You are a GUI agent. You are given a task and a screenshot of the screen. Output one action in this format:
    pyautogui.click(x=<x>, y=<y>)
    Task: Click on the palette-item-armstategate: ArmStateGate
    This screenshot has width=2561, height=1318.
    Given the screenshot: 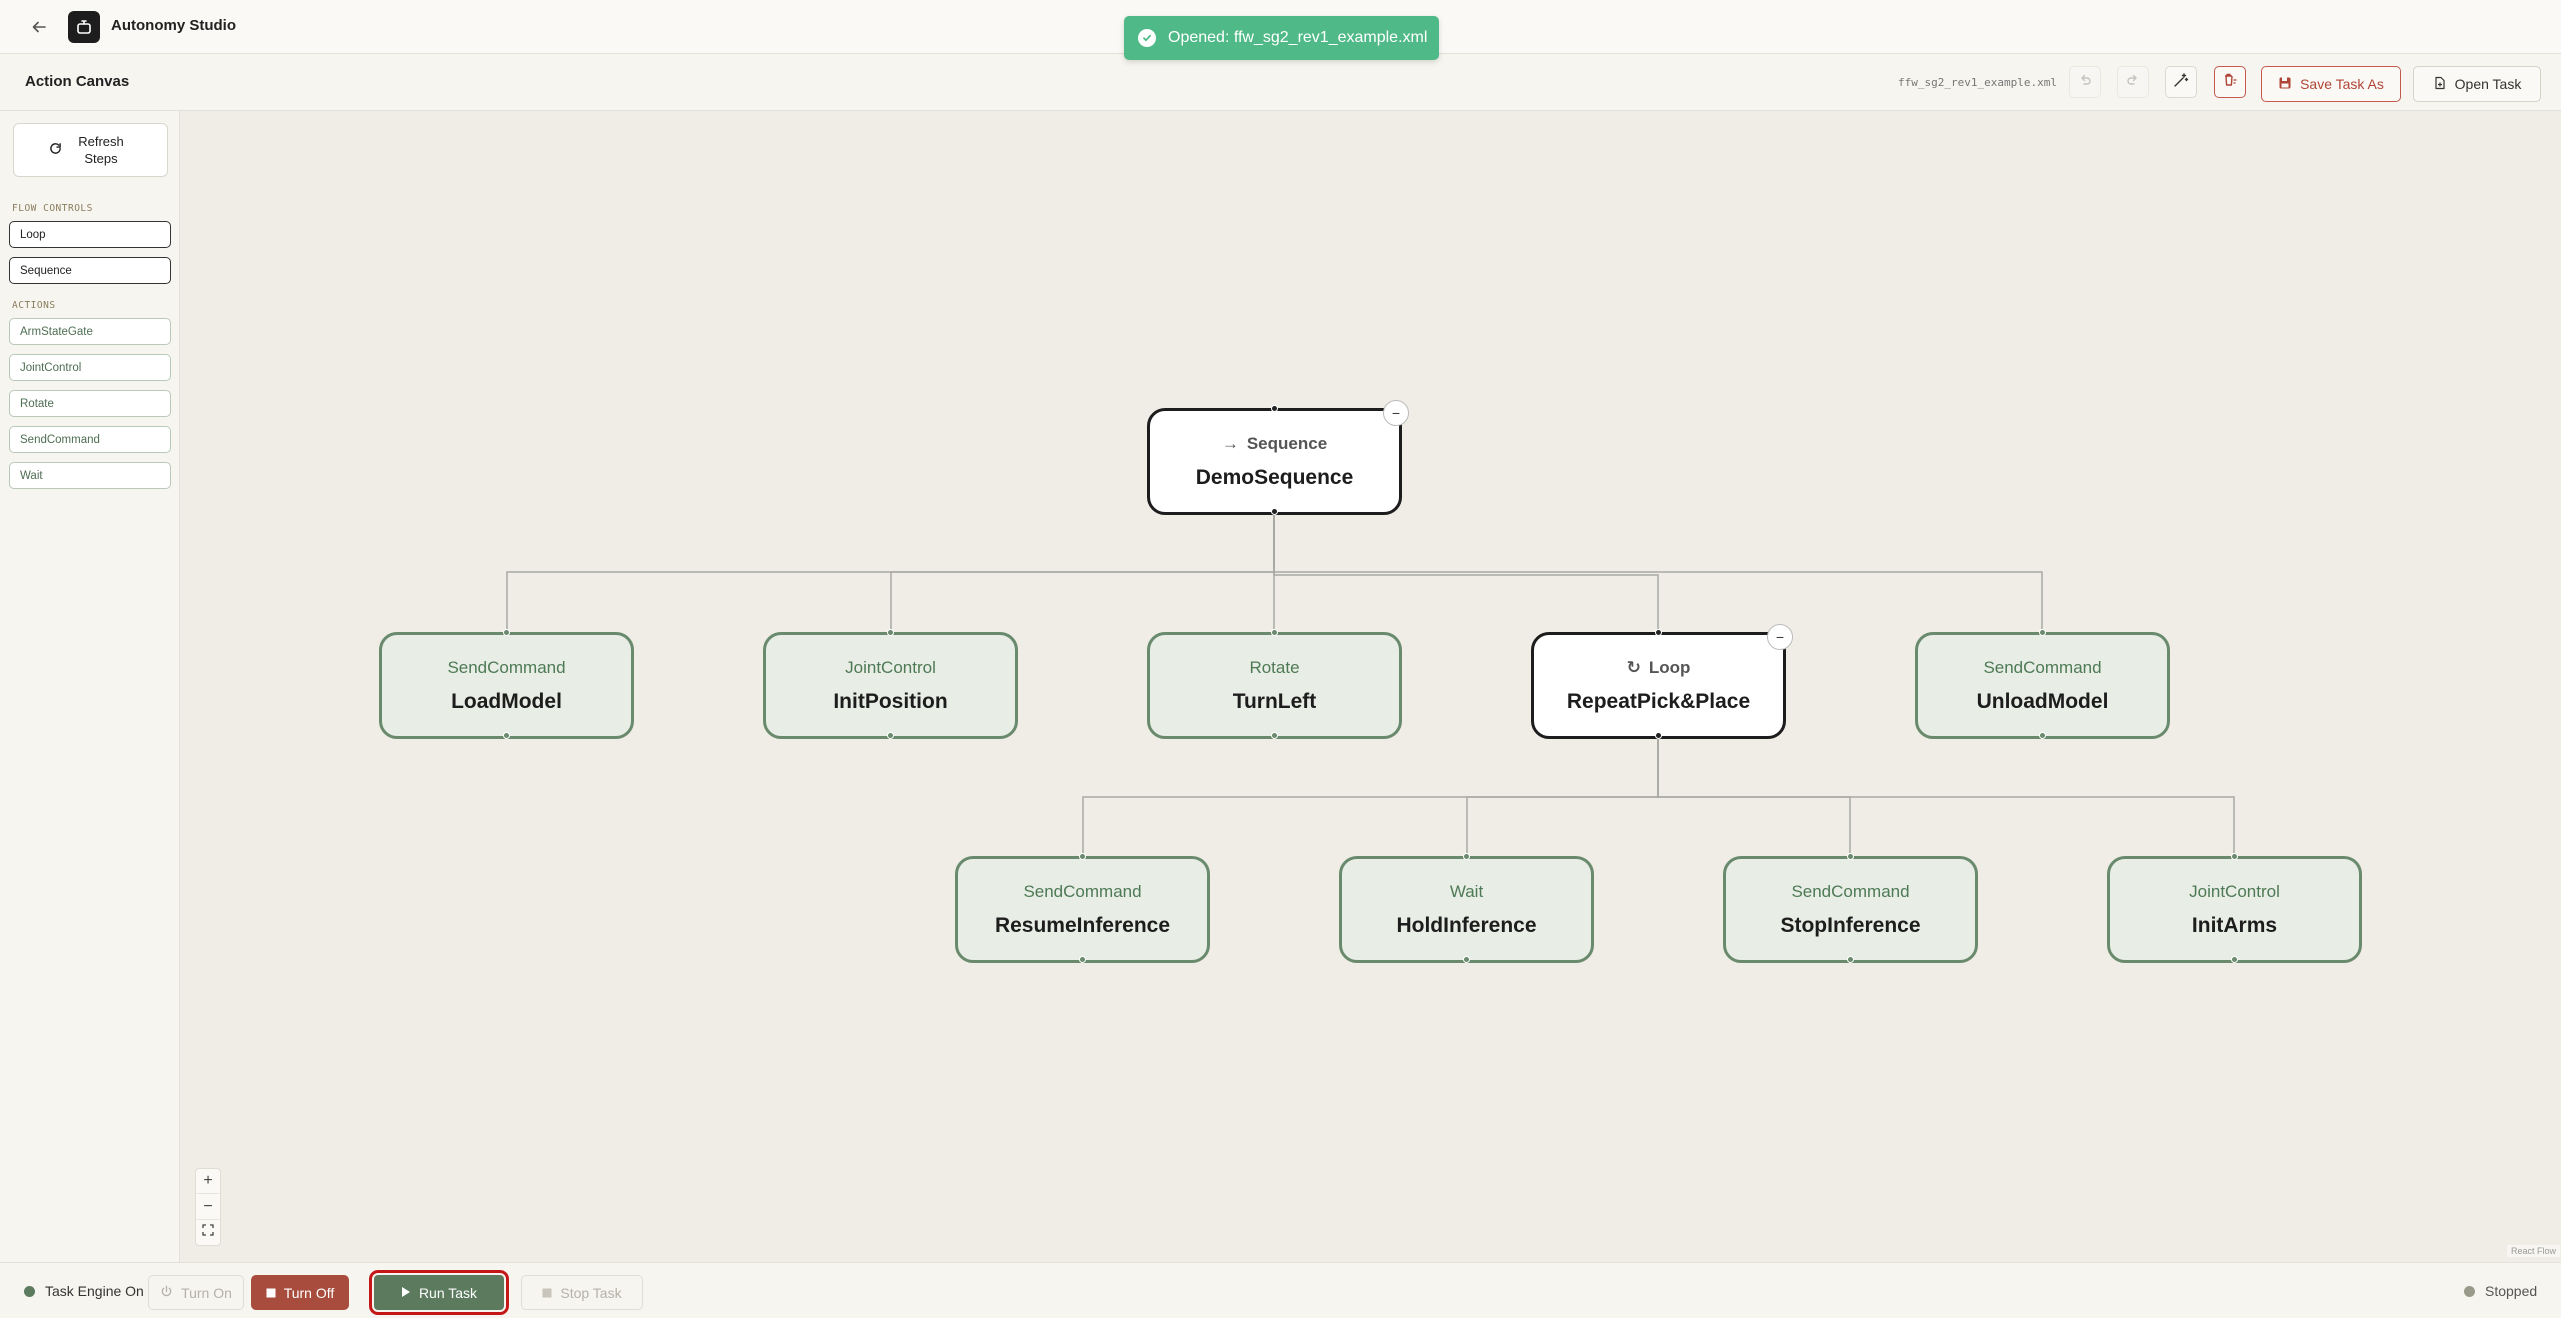 What is the action you would take?
    pyautogui.click(x=90, y=331)
    